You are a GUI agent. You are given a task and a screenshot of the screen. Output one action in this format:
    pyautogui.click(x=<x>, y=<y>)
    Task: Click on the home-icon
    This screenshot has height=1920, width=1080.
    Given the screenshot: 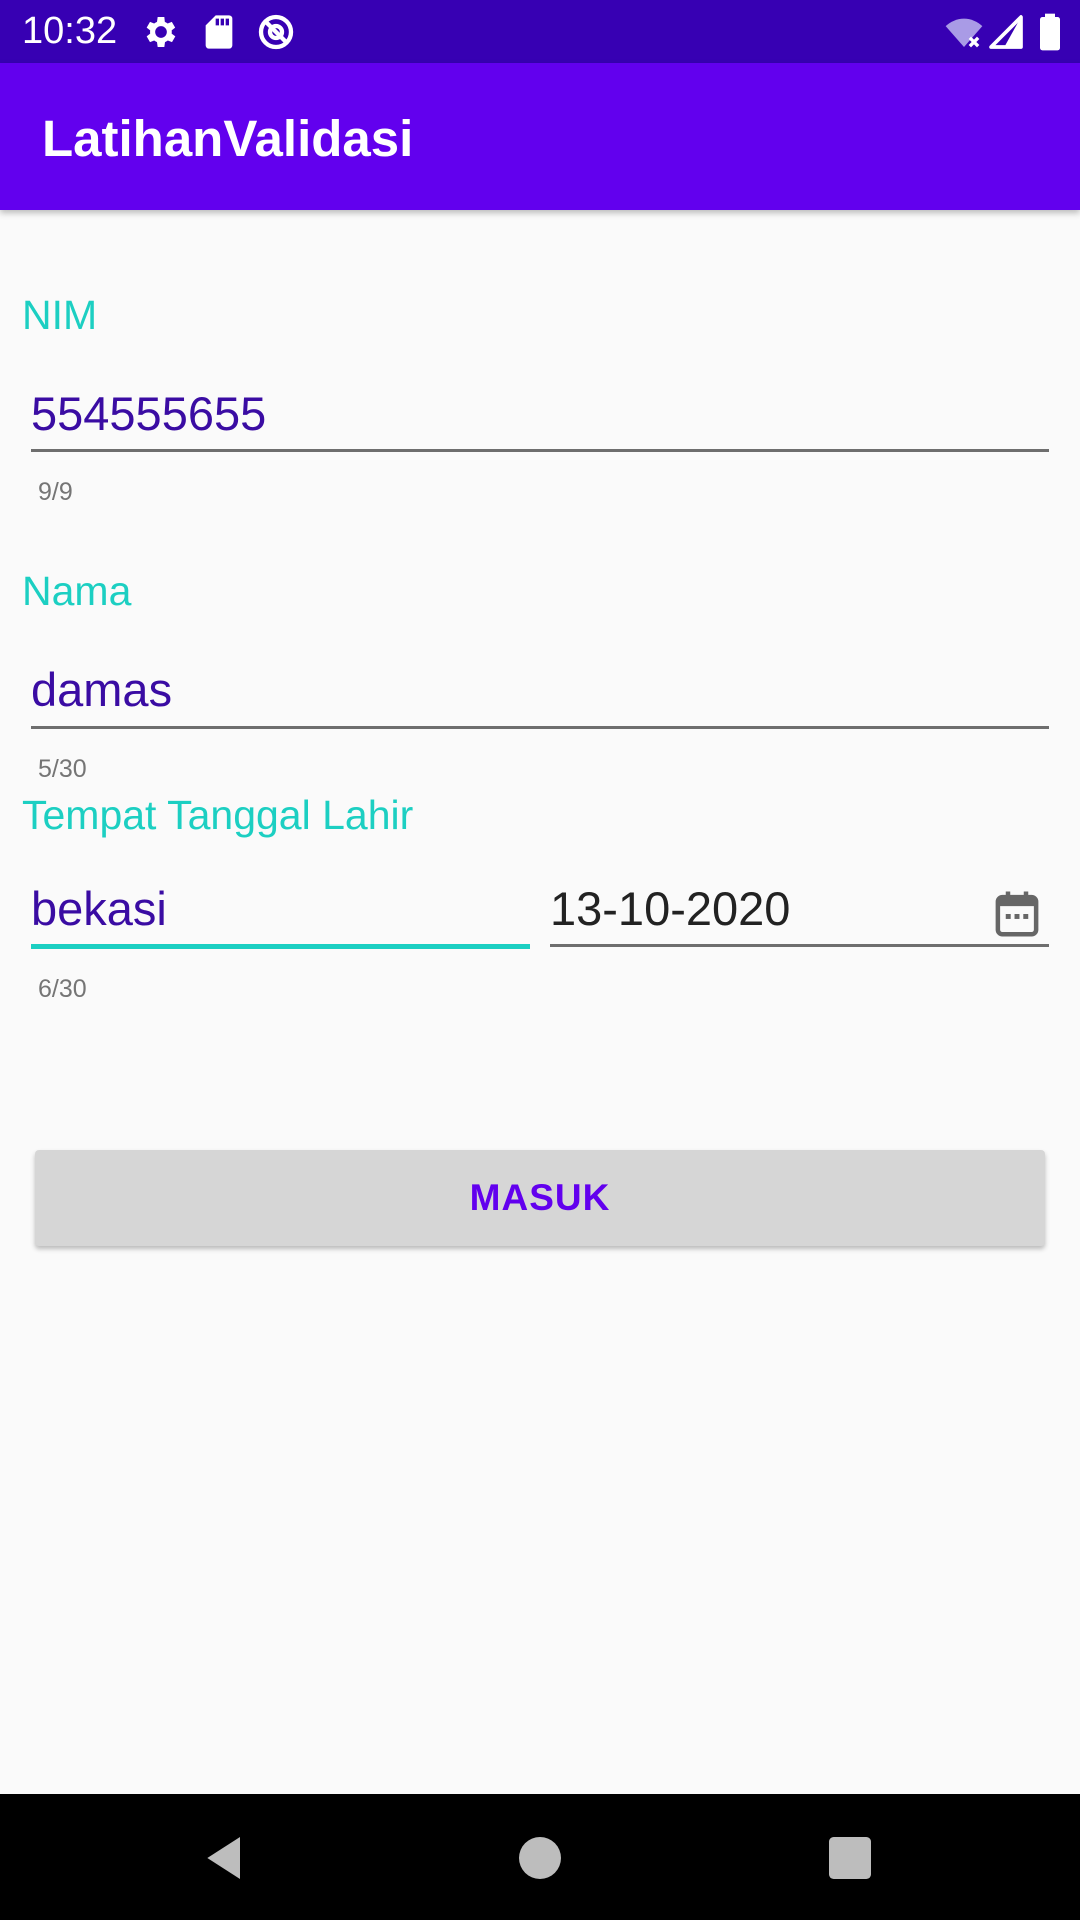 What is the action you would take?
    pyautogui.click(x=540, y=1858)
    